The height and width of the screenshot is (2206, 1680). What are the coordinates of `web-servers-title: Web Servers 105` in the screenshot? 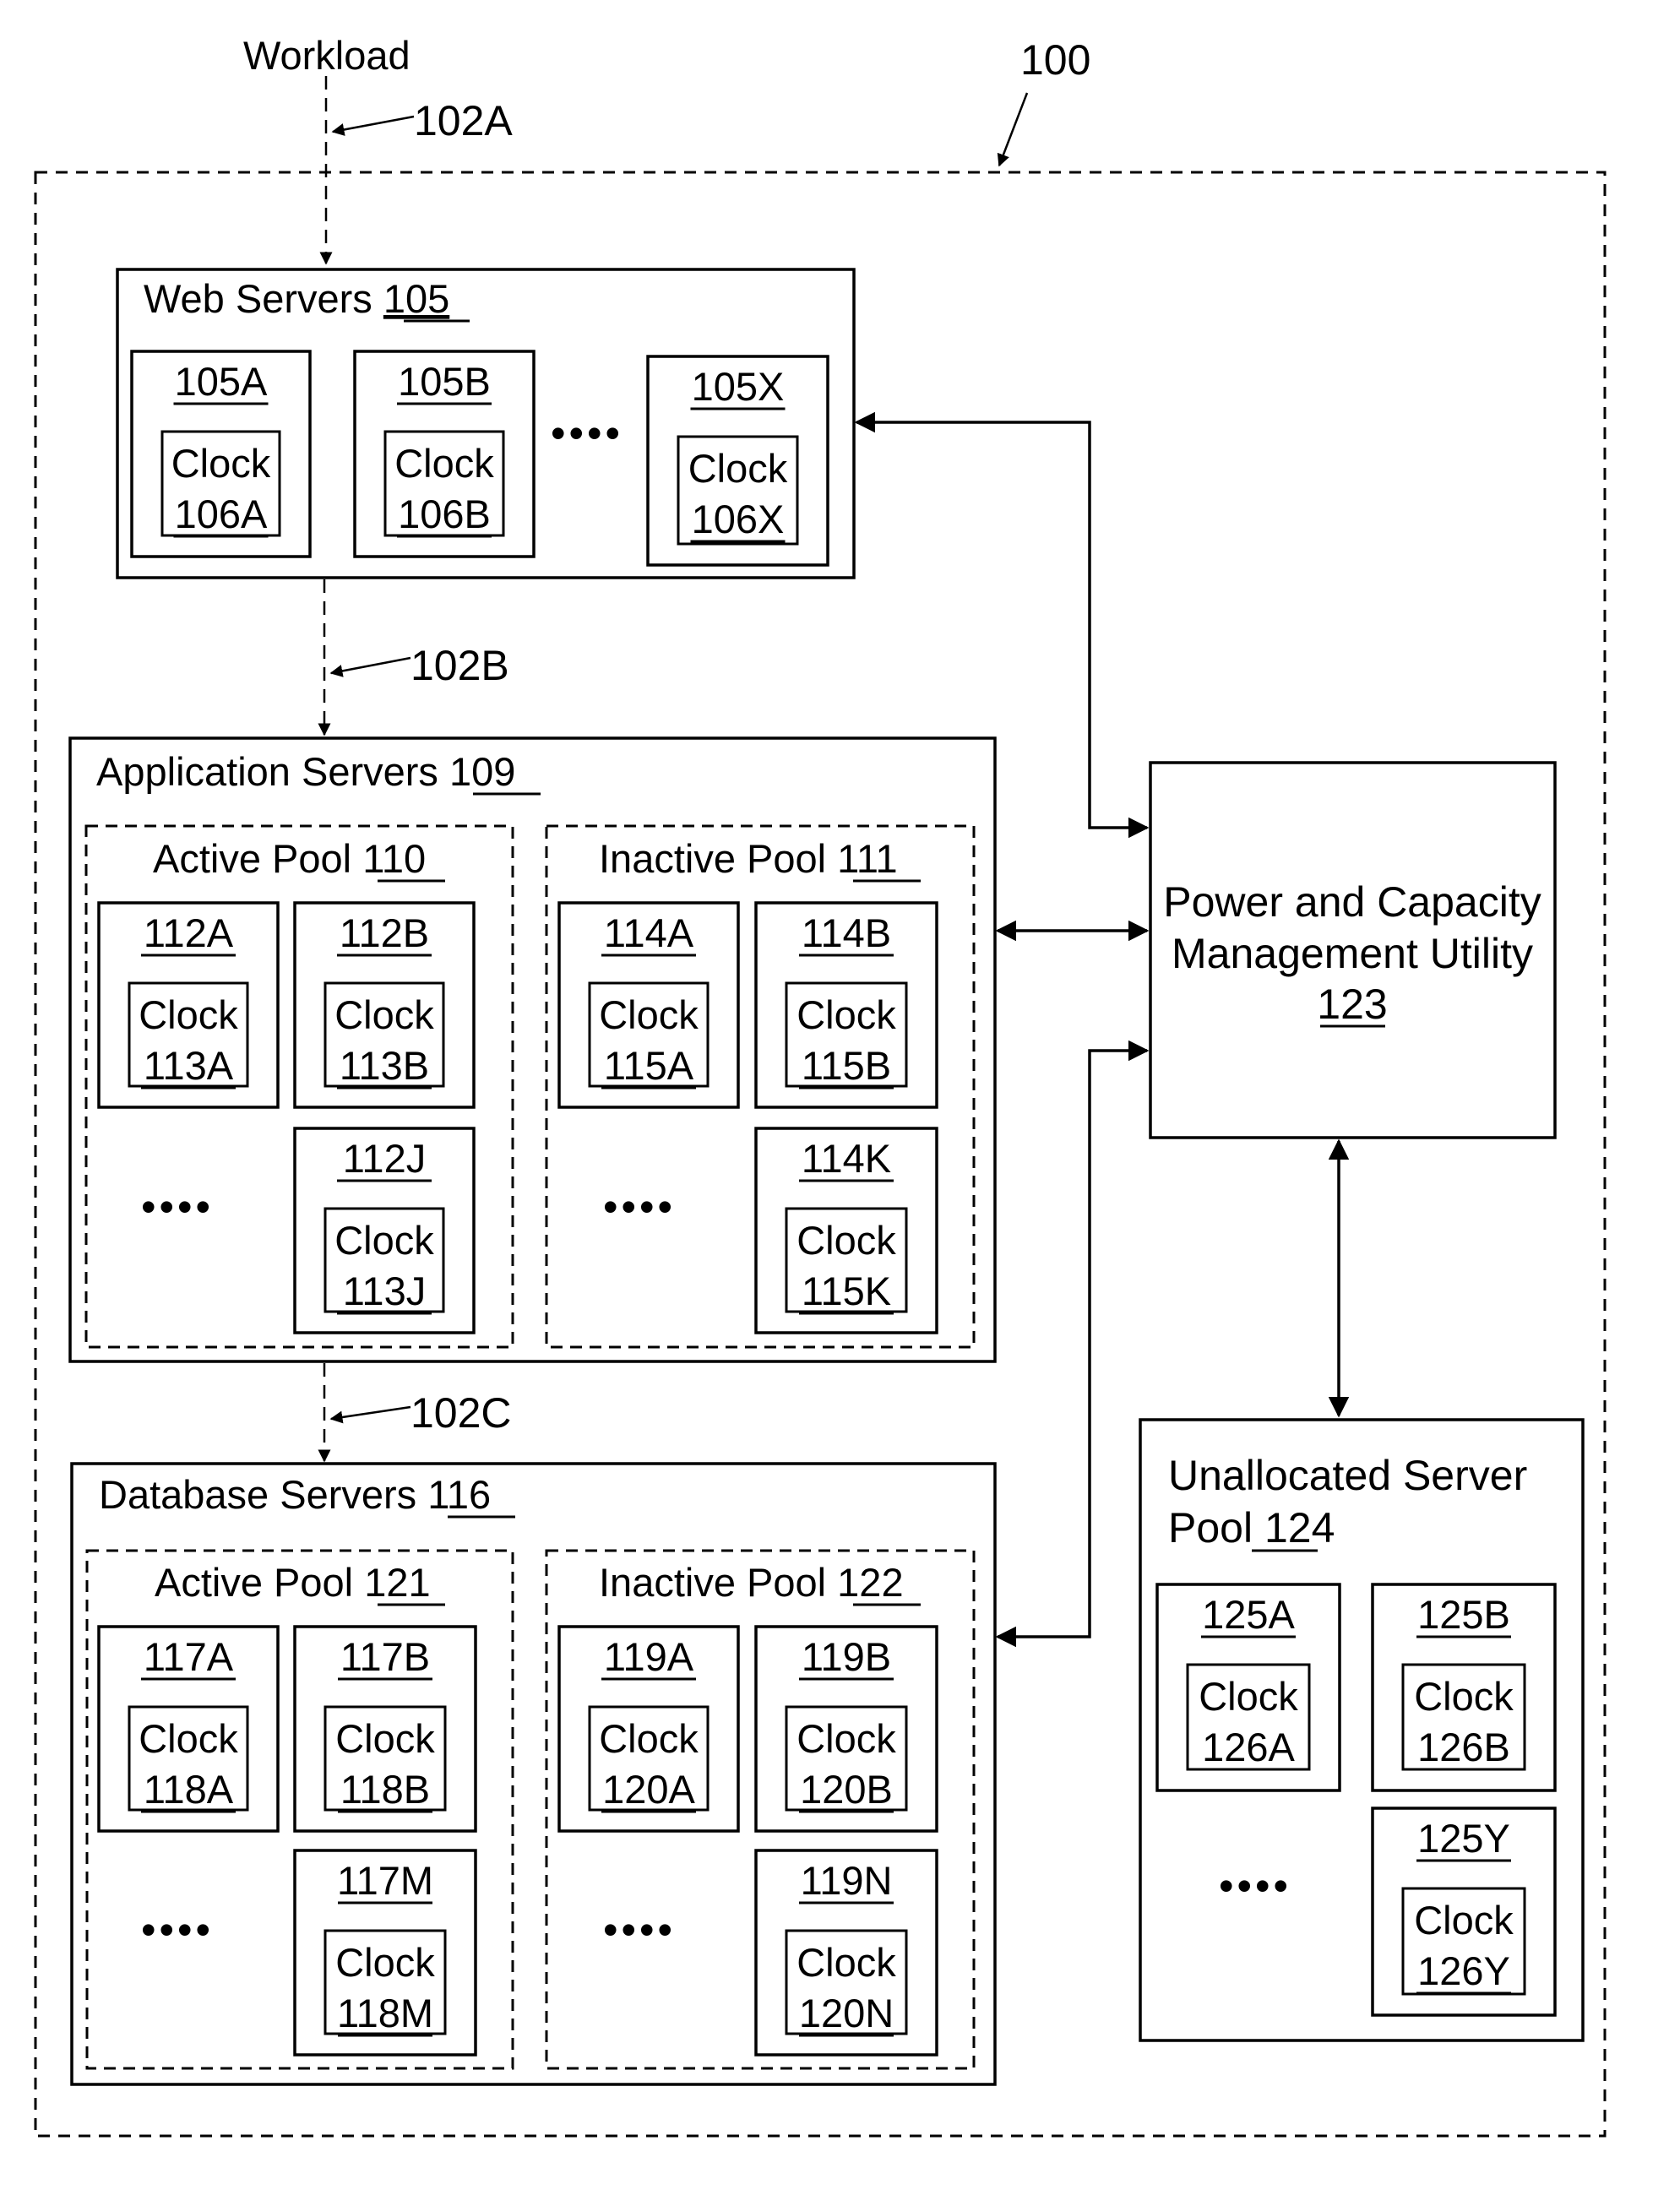 It's located at (296, 298).